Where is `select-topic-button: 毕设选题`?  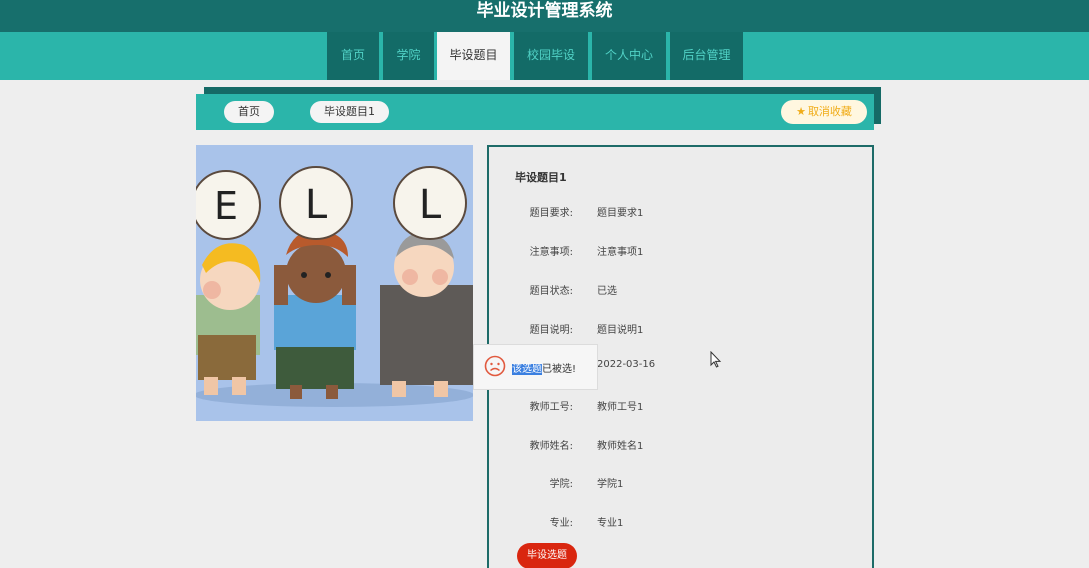
select-topic-button: 毕设选题 is located at coordinates (547, 555).